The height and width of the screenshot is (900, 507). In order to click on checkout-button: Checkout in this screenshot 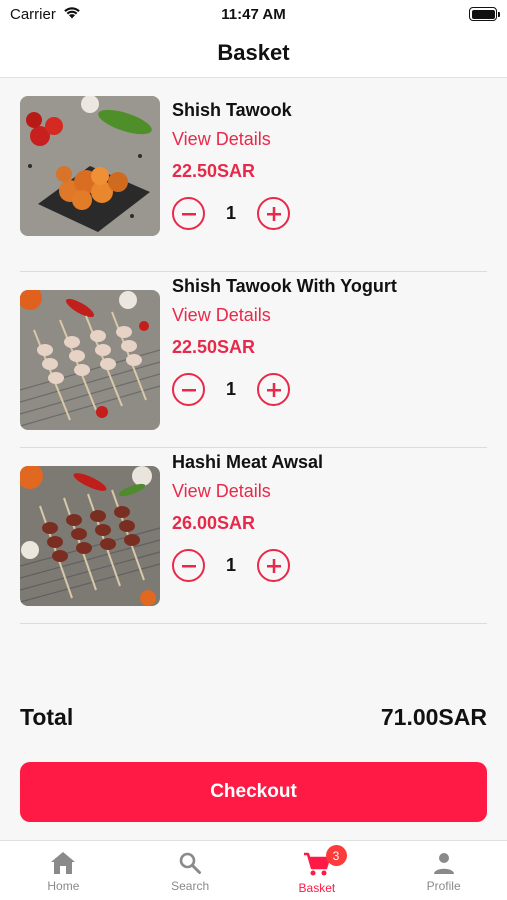, I will do `click(253, 792)`.